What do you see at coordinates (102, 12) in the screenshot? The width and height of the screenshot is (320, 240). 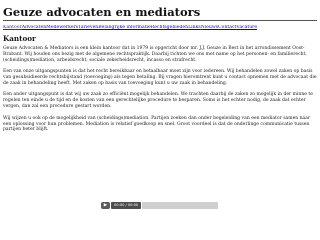 I see `site-title: Geuze advocaten en mediators` at bounding box center [102, 12].